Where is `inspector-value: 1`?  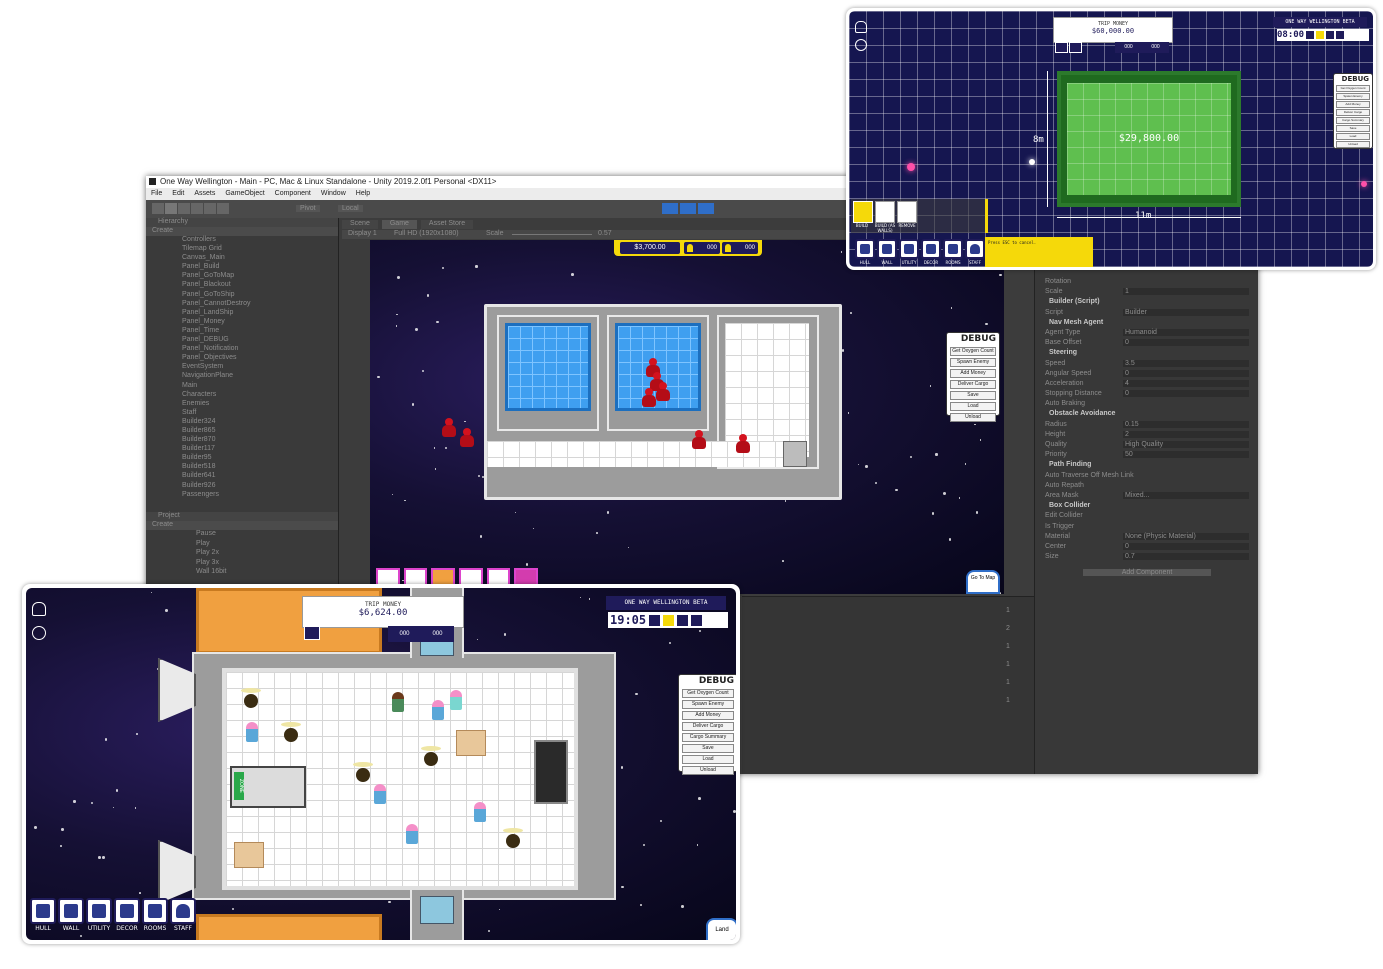
inspector-value: 1 is located at coordinates (1186, 292).